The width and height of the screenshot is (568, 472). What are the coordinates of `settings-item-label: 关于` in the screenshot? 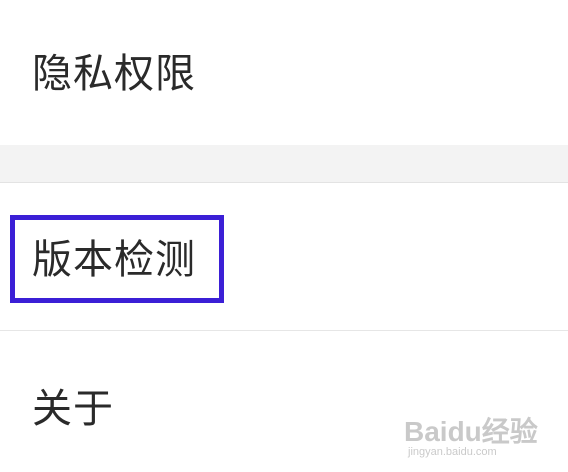 It's located at (73, 409).